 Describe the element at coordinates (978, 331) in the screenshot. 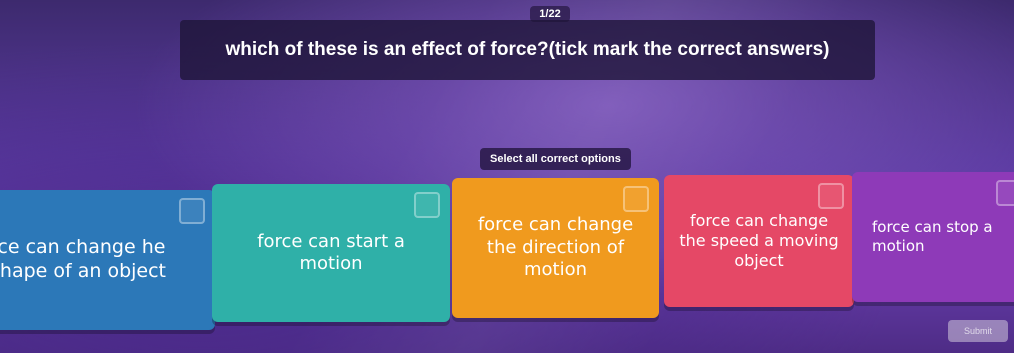

I see `submit-button: Submit` at that location.